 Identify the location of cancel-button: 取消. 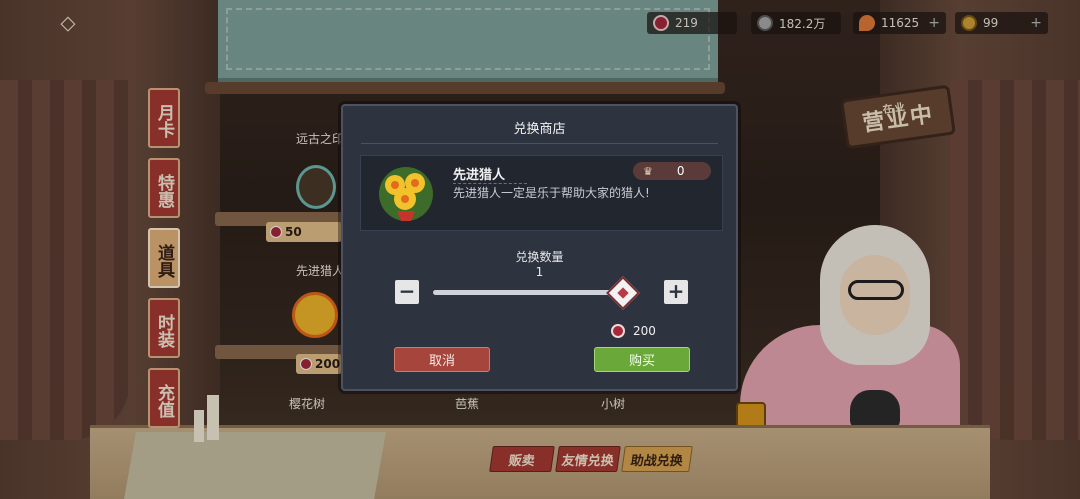
(442, 359).